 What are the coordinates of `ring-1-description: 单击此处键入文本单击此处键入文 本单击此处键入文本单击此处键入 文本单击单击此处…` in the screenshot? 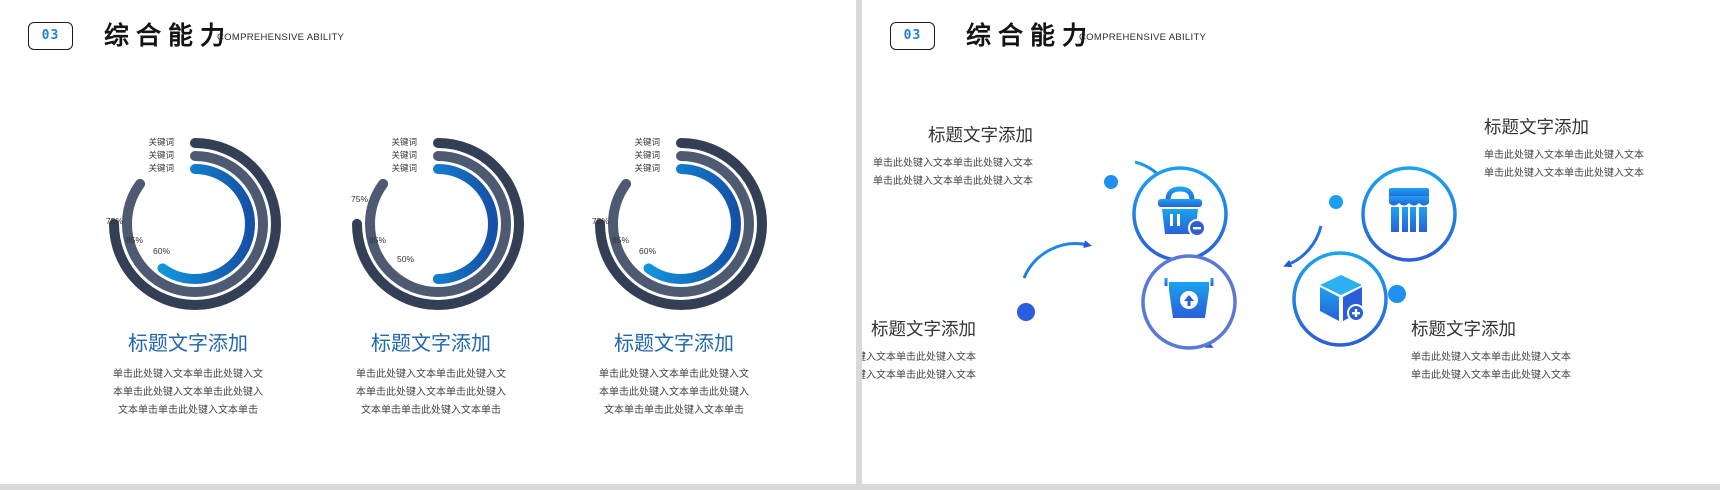 It's located at (188, 393).